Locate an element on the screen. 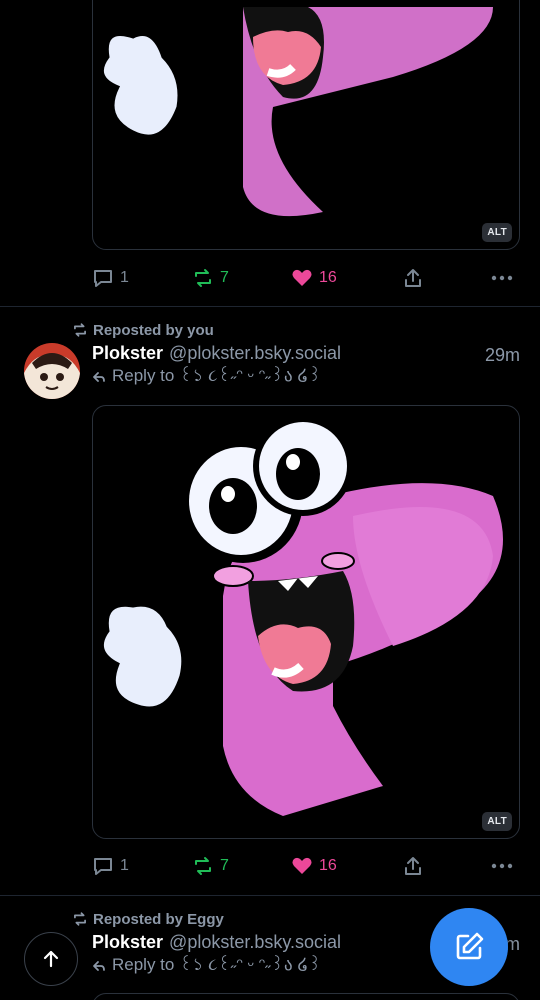  reposted-by-line: Reposted by you is located at coordinates (143, 330).